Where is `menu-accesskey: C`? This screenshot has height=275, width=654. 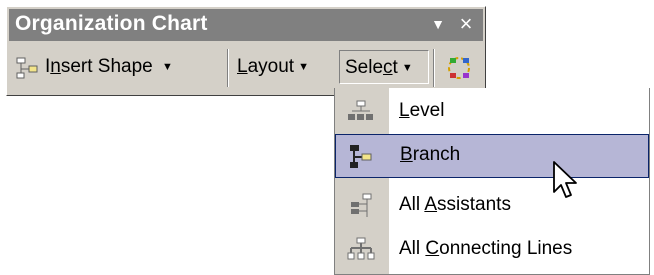 menu-accesskey: C is located at coordinates (432, 248).